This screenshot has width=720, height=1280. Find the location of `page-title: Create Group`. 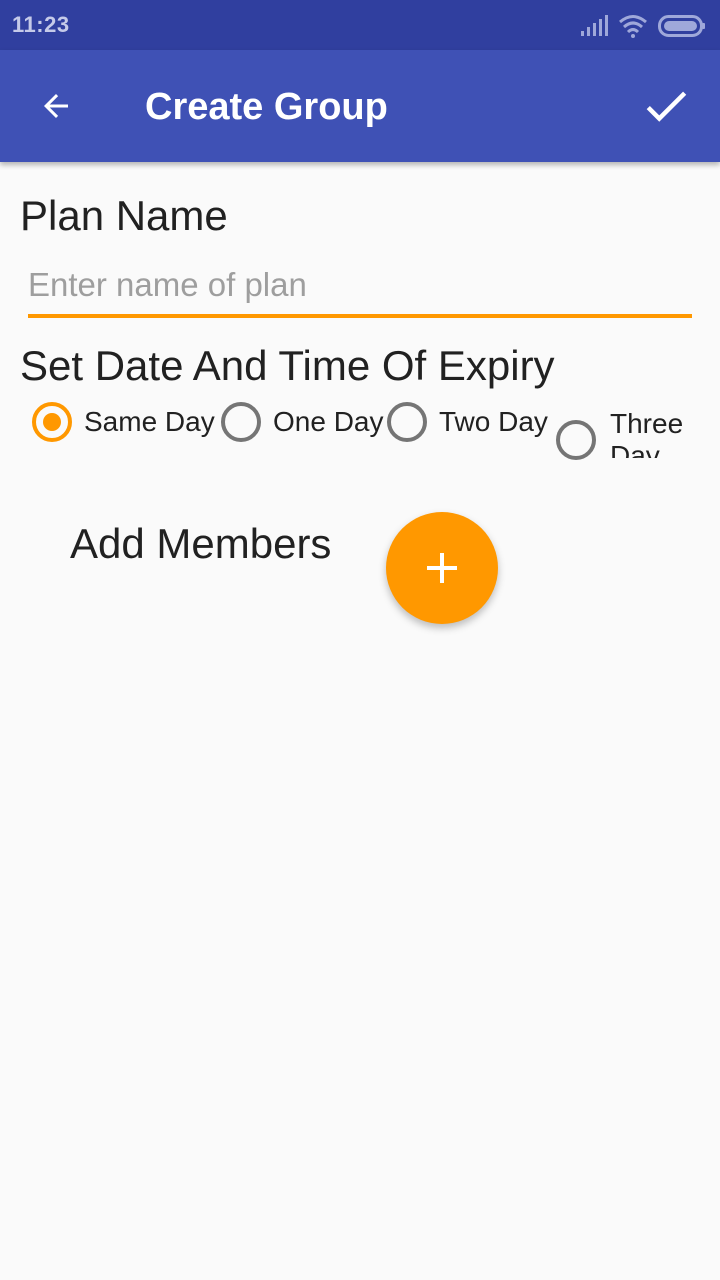

page-title: Create Group is located at coordinates (266, 107).